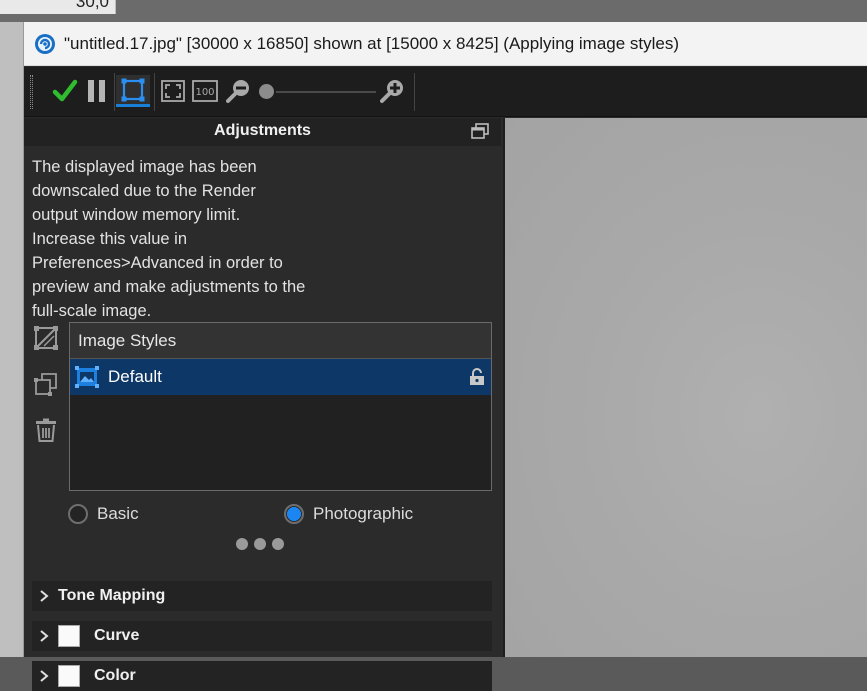  Describe the element at coordinates (115, 675) in the screenshot. I see `section-label: Color` at that location.